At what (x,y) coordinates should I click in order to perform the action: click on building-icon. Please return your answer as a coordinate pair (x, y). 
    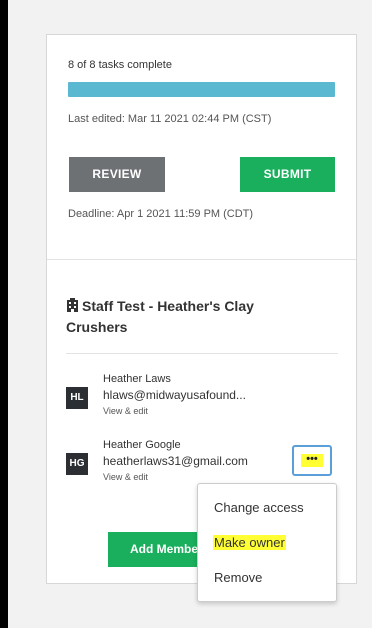
    Looking at the image, I should click on (72, 305).